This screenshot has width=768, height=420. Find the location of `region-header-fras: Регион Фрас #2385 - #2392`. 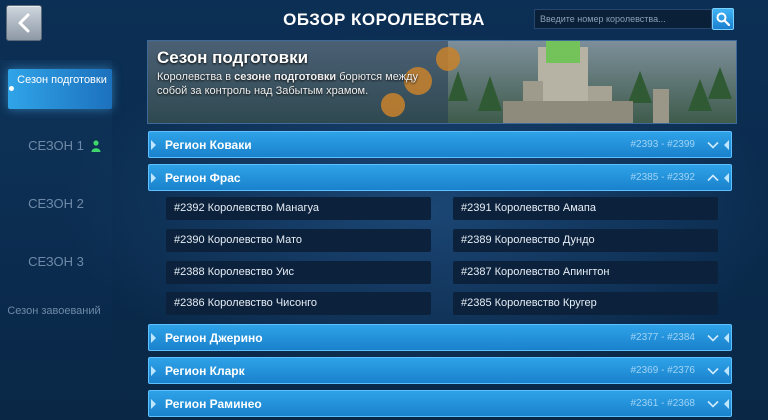

region-header-fras: Регион Фрас #2385 - #2392 is located at coordinates (440, 177).